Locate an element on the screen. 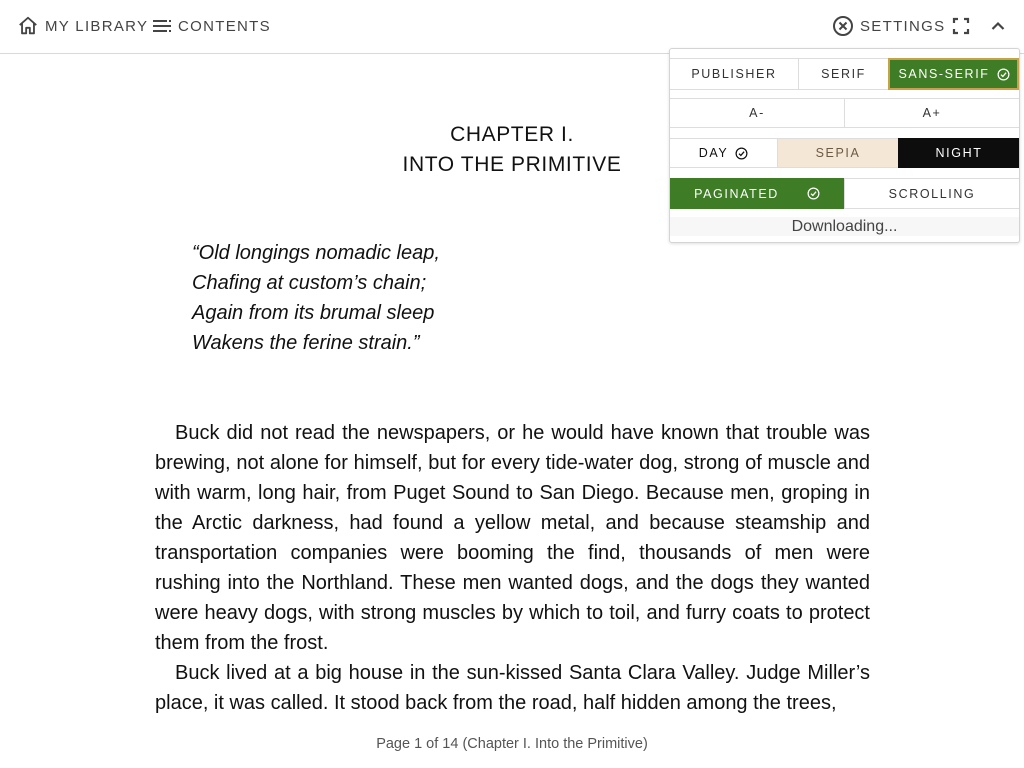 This screenshot has height=768, width=1024. mode-option-label: SCROLLING is located at coordinates (932, 193).